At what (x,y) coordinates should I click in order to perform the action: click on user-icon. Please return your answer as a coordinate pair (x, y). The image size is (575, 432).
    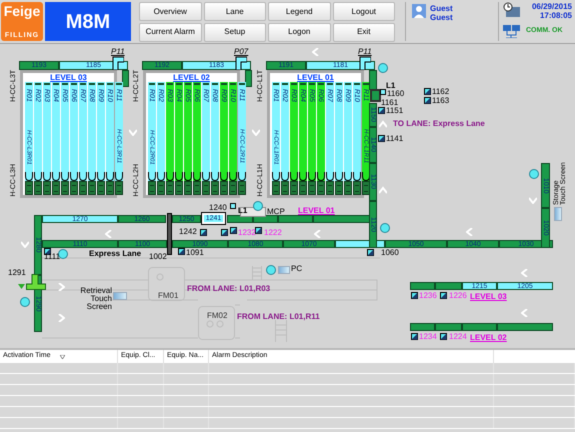
    Looking at the image, I should click on (419, 11).